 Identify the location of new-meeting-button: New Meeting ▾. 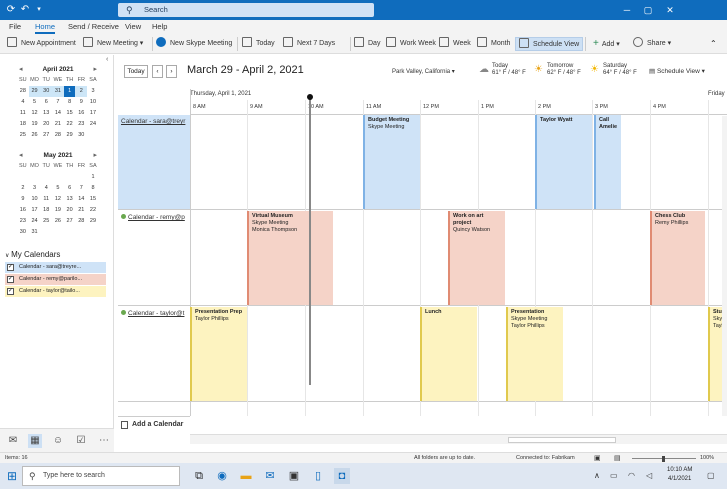
(113, 44).